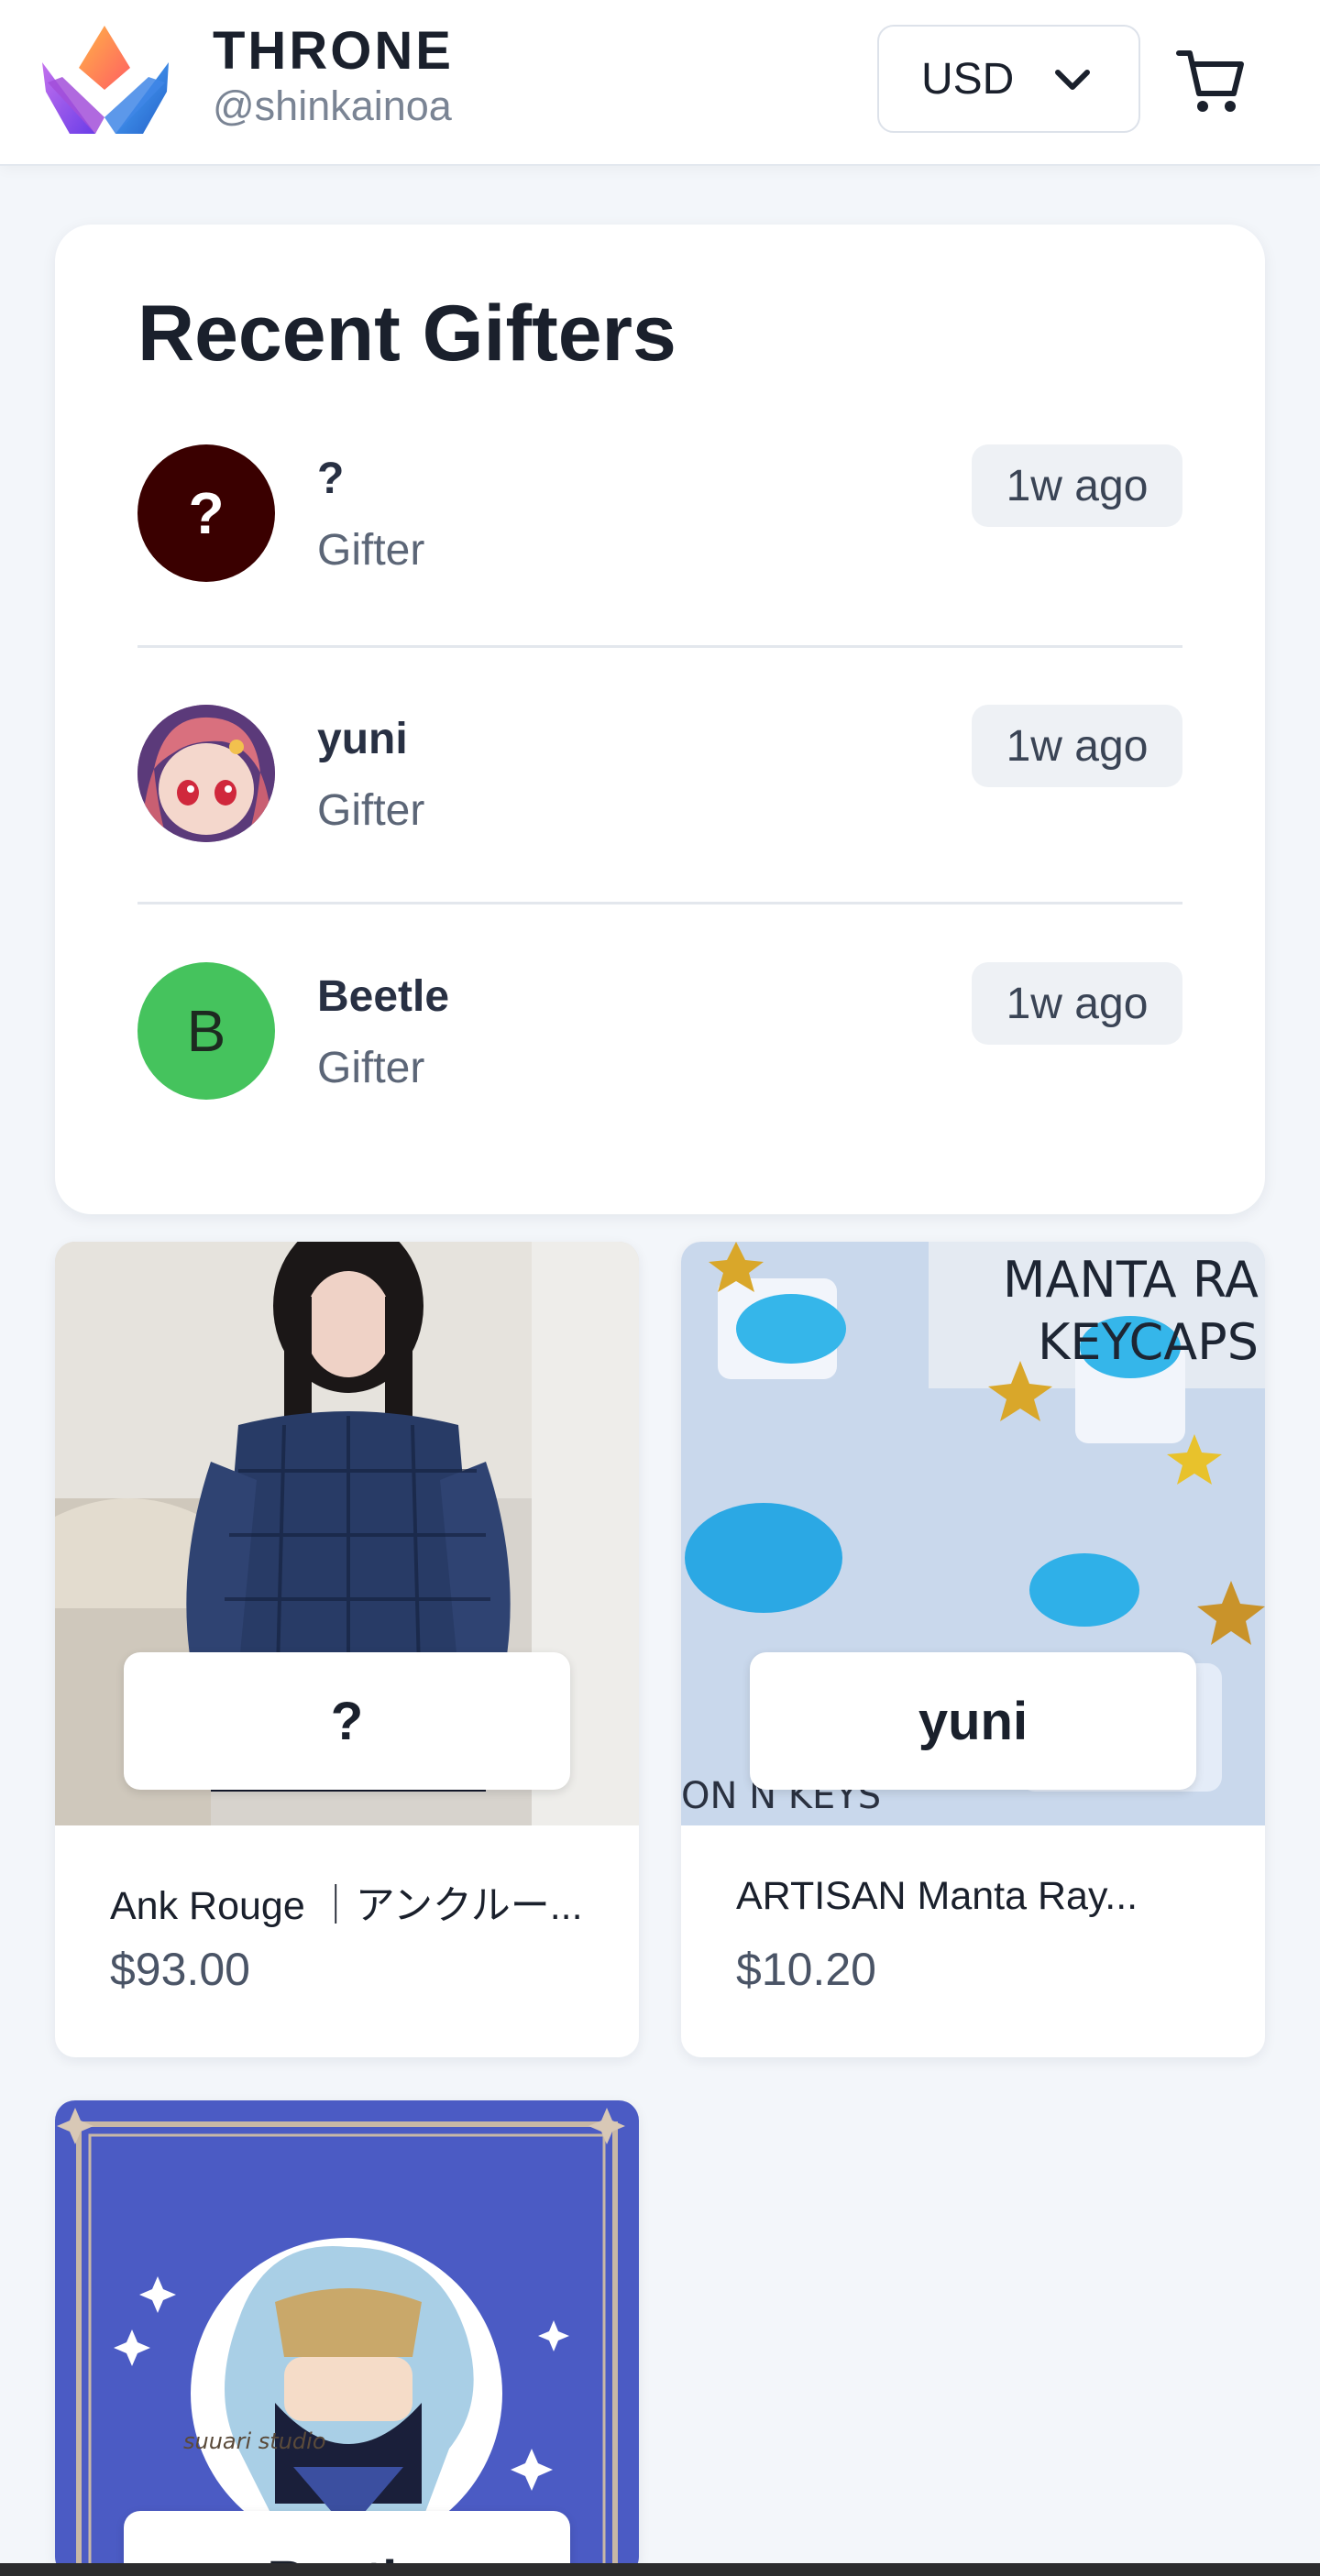 This screenshot has height=2576, width=1320. What do you see at coordinates (1131, 1280) in the screenshot?
I see `image-caption-line-1: MANTA RA` at bounding box center [1131, 1280].